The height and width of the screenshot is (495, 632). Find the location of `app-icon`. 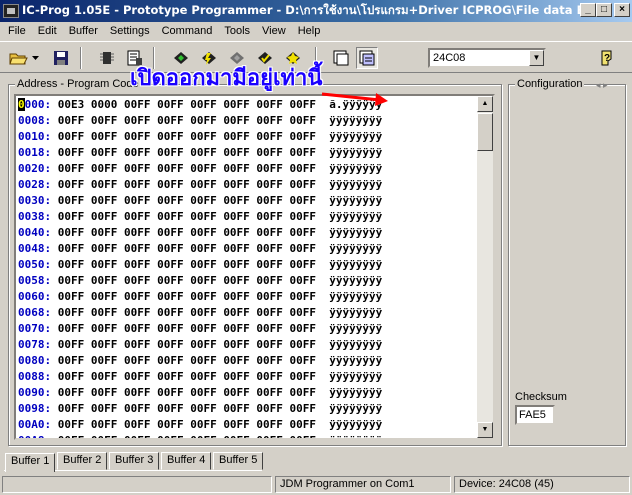

app-icon is located at coordinates (11, 11).